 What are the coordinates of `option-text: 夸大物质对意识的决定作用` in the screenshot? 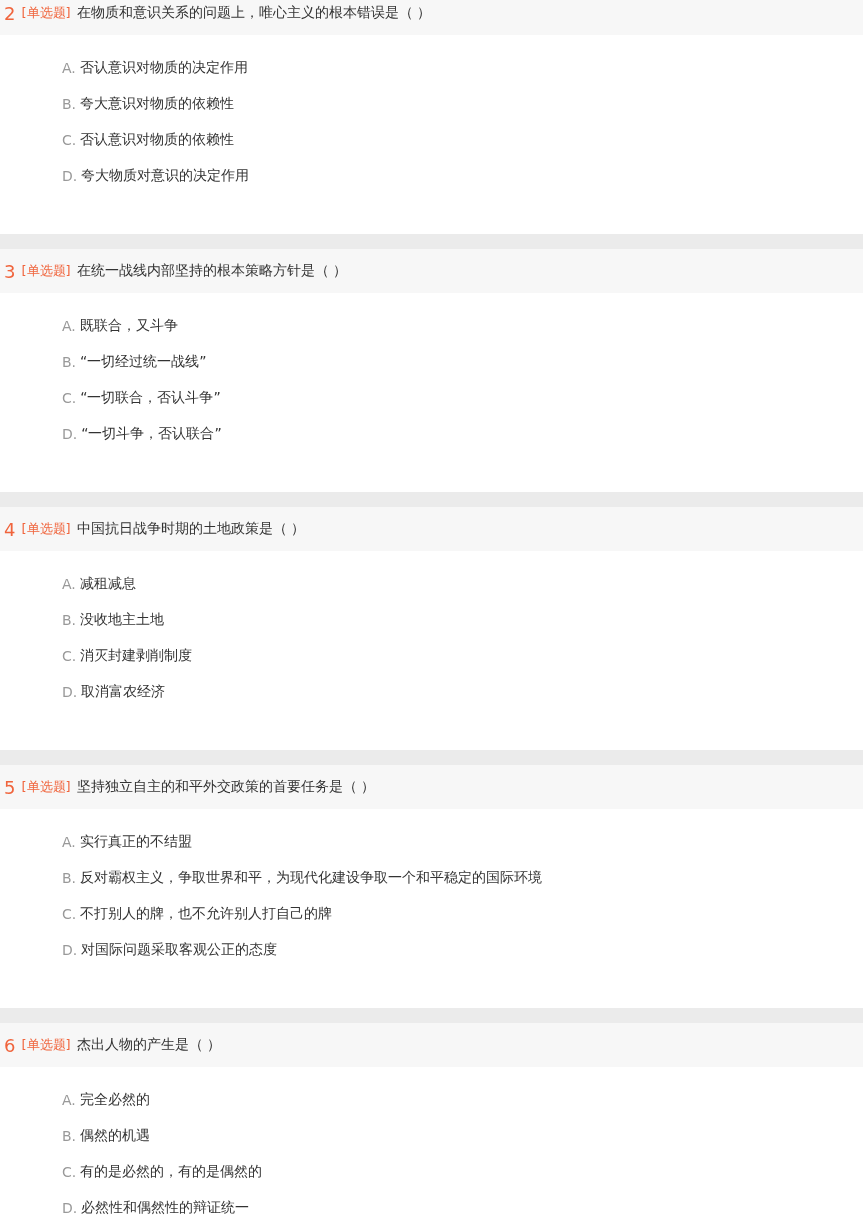 It's located at (165, 176).